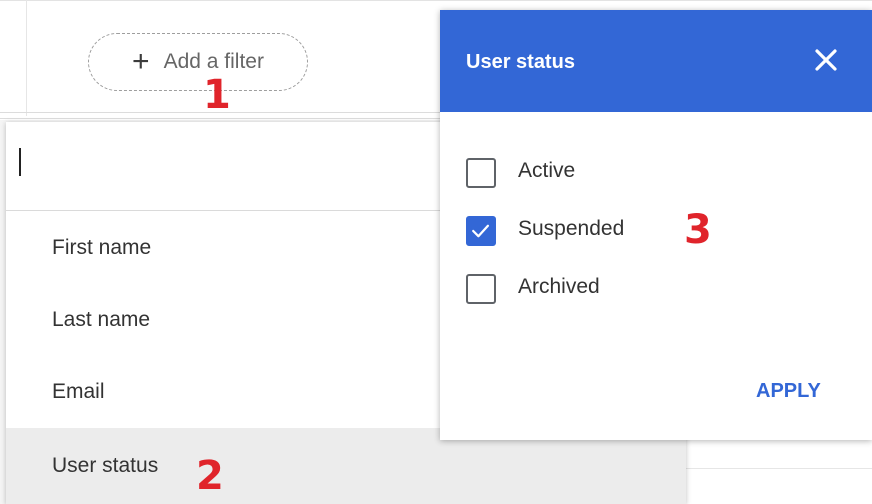  What do you see at coordinates (78, 391) in the screenshot?
I see `option-label: Email` at bounding box center [78, 391].